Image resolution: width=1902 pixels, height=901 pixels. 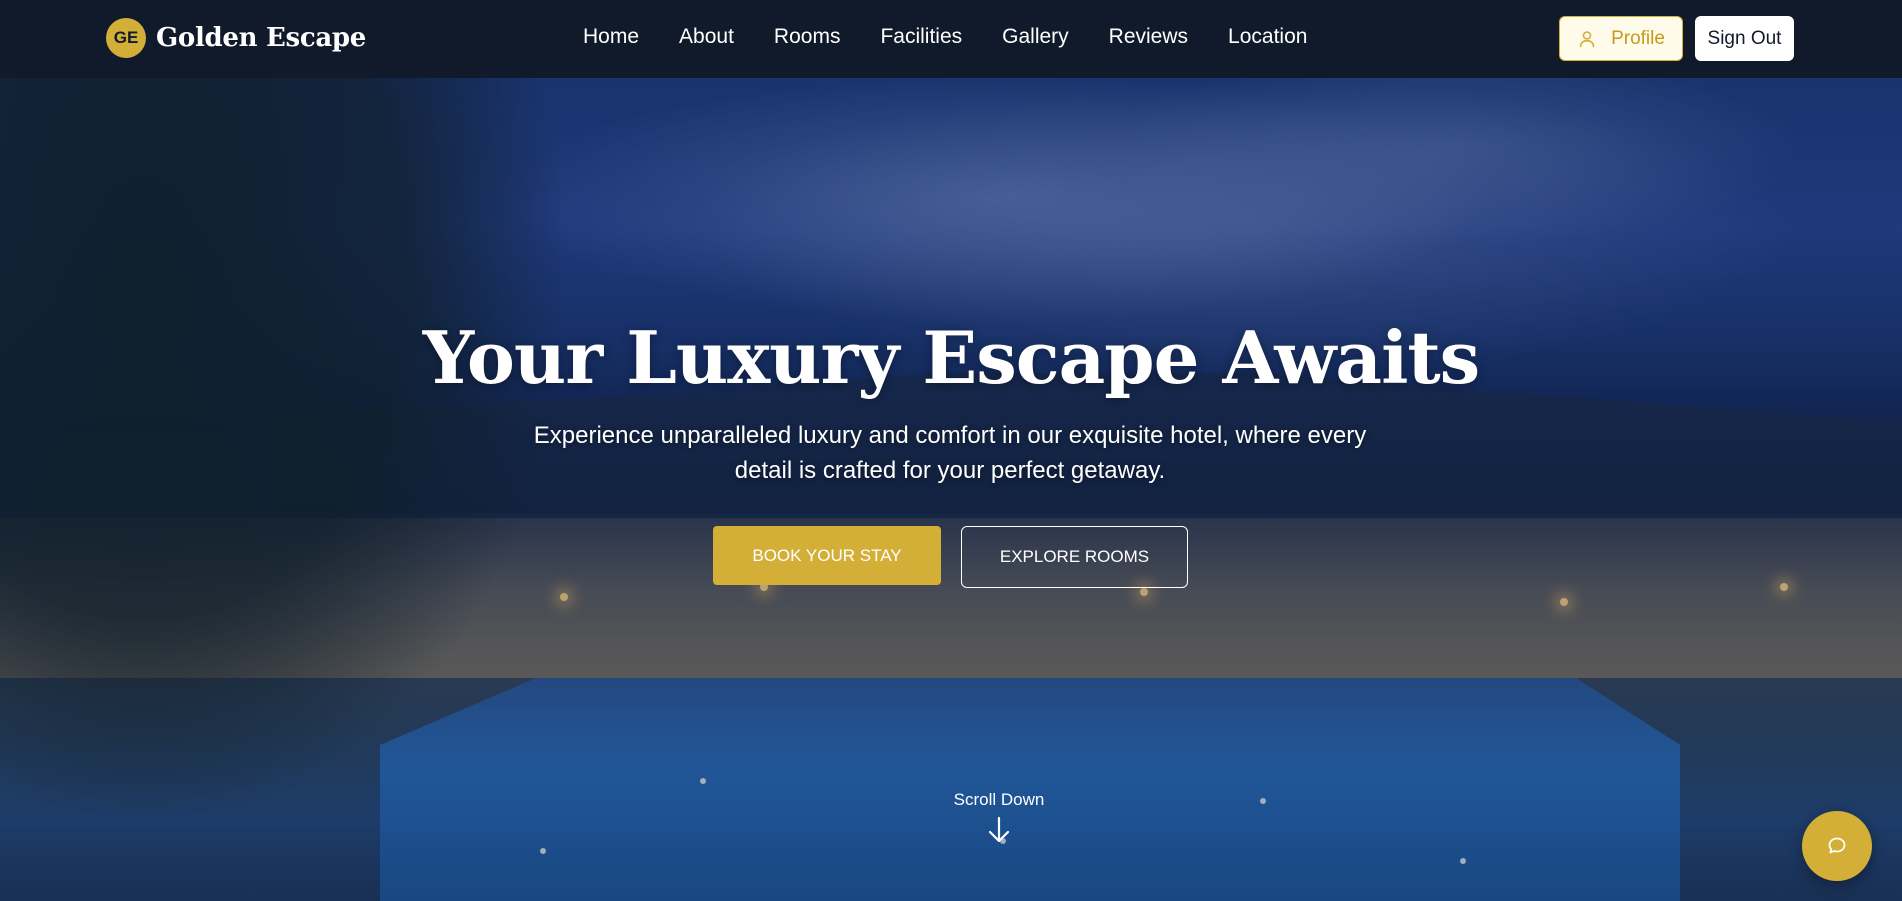 What do you see at coordinates (1638, 38) in the screenshot?
I see `profile-label: Profile` at bounding box center [1638, 38].